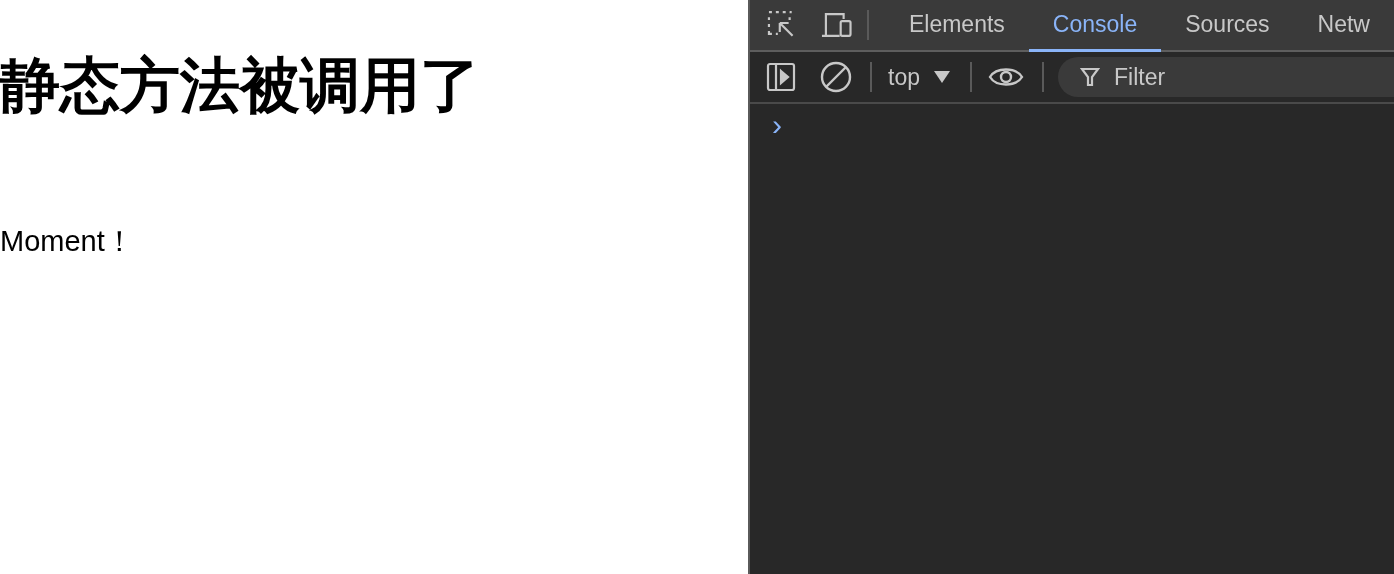  I want to click on page-text: Moment！, so click(67, 241).